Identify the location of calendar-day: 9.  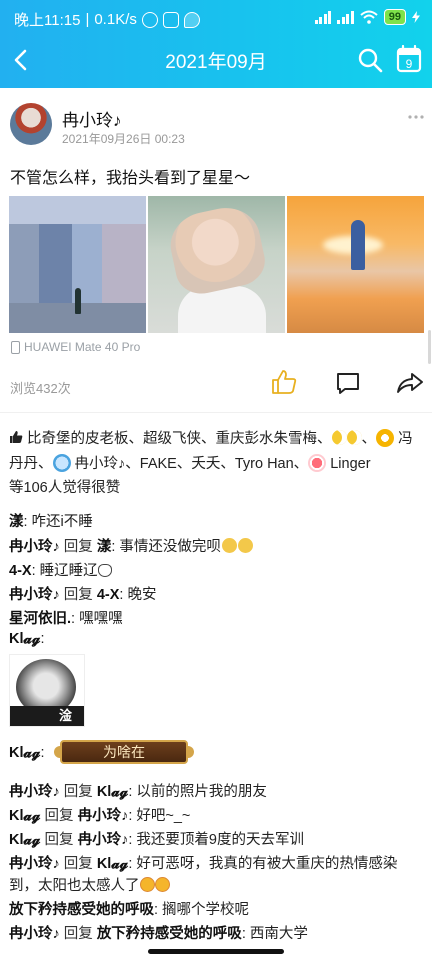
(409, 64).